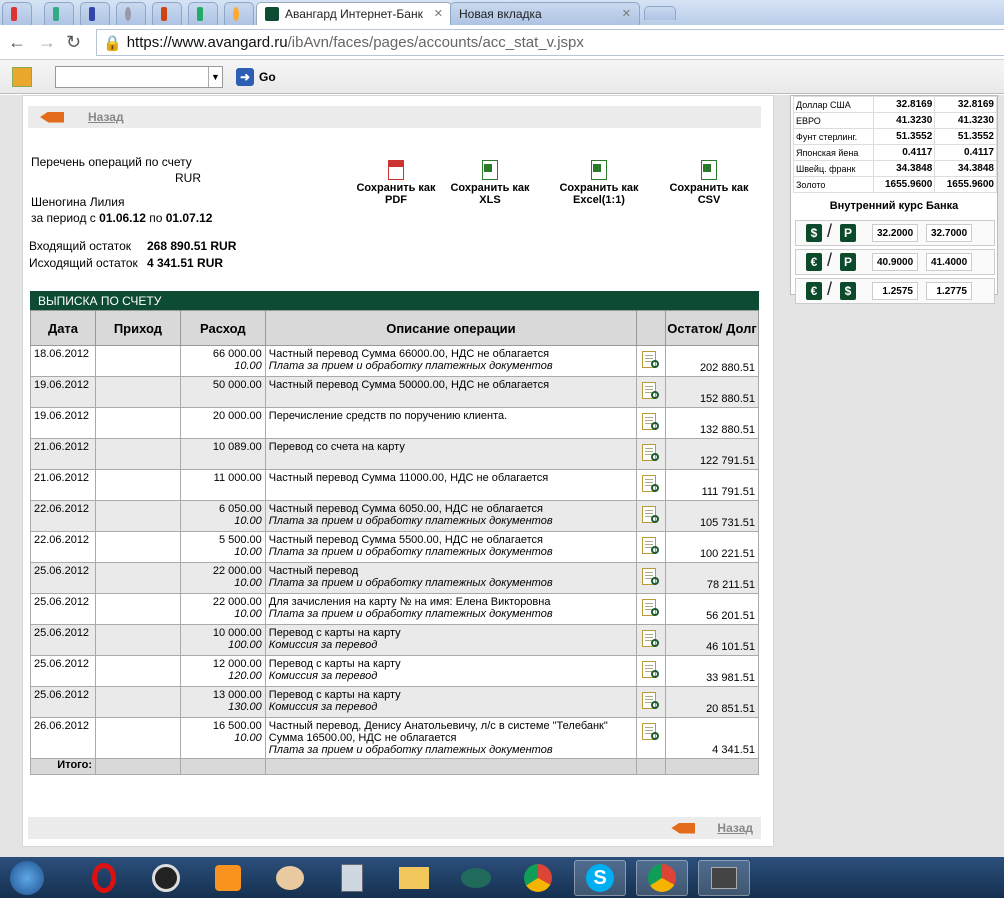 The width and height of the screenshot is (1004, 898). Describe the element at coordinates (63, 361) in the screenshot. I see `date-cell: 18.06.2012` at that location.